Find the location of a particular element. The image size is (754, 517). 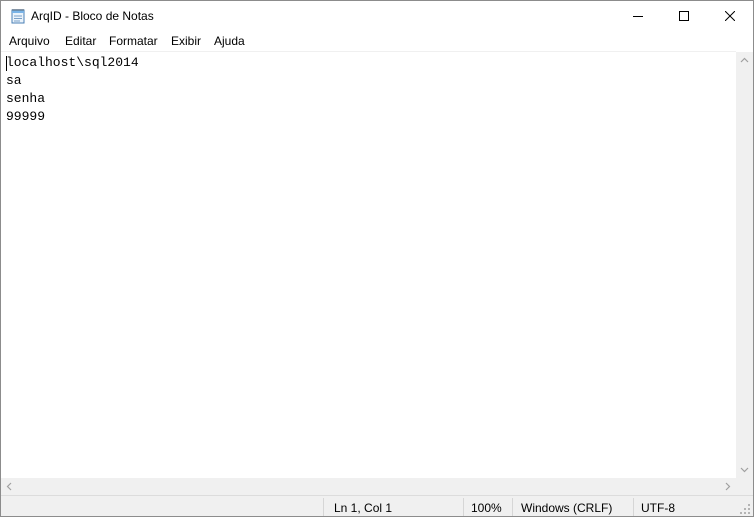

minimize-icon is located at coordinates (638, 16).